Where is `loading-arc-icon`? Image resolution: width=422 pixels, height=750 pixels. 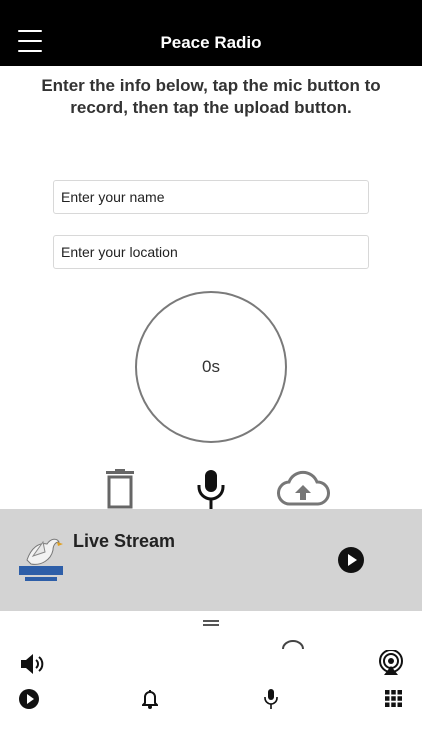 loading-arc-icon is located at coordinates (293, 643).